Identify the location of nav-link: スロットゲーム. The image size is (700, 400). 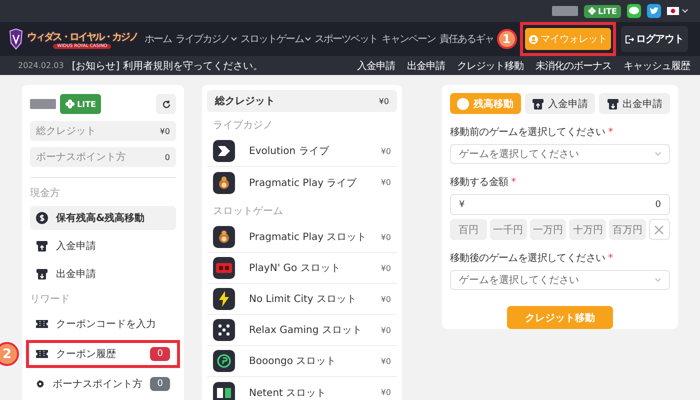
(275, 39).